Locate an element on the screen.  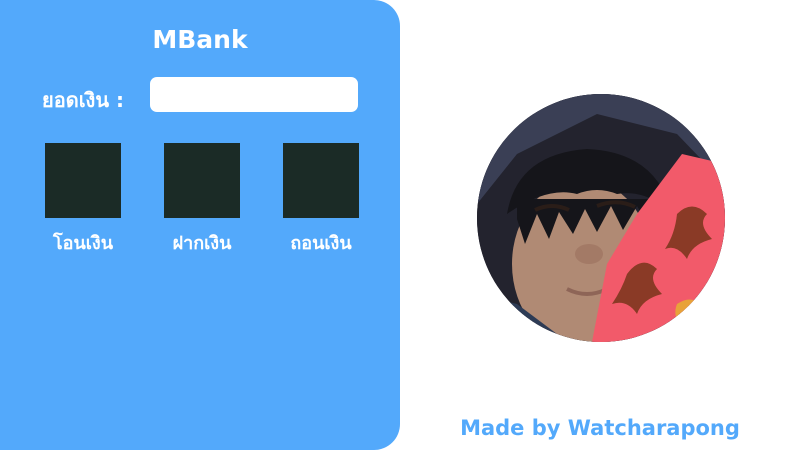
withdraw-button is located at coordinates (321, 180).